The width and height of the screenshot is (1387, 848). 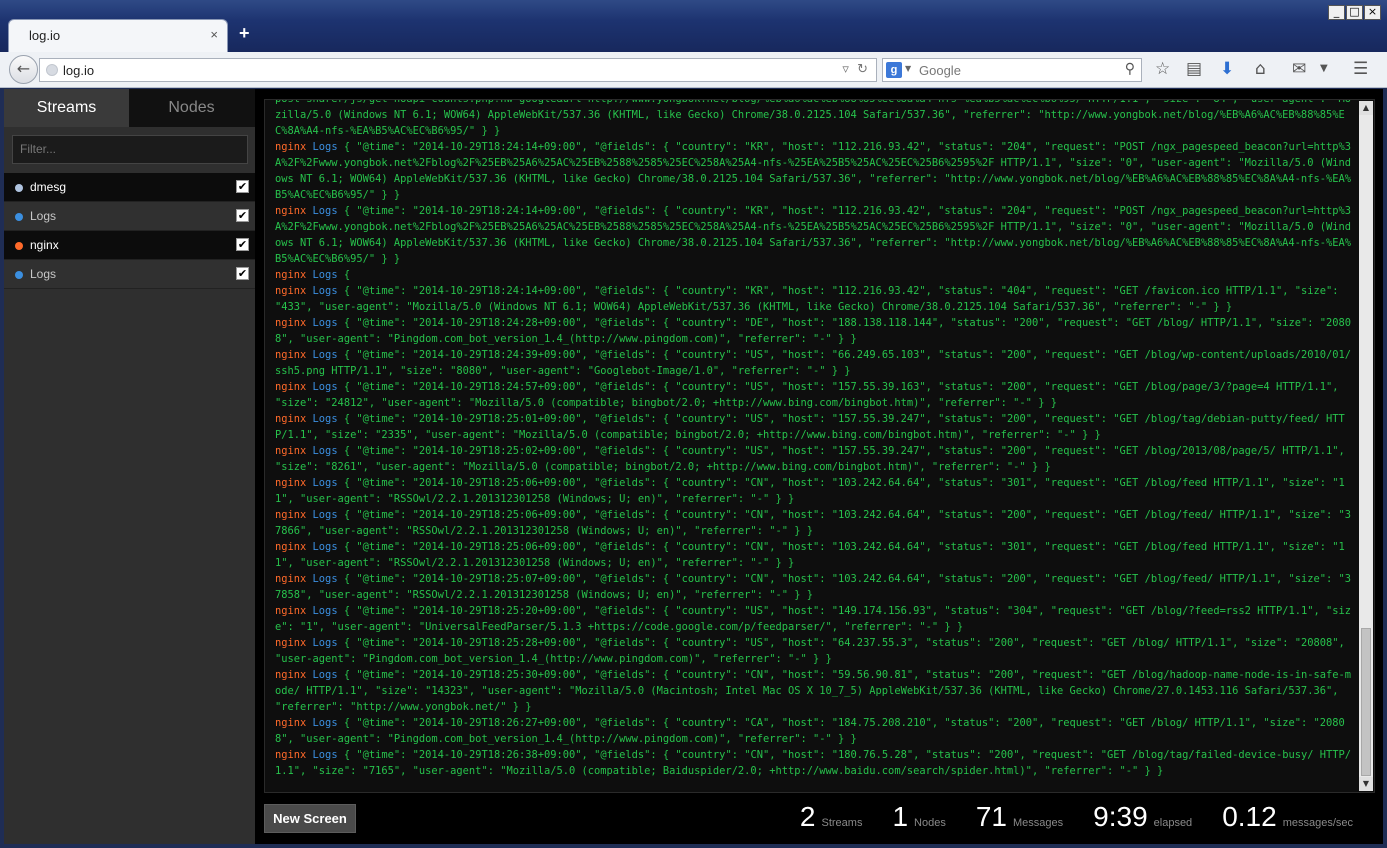 What do you see at coordinates (129, 187) in the screenshot?
I see `stream-dmesg: dmesg ✔` at bounding box center [129, 187].